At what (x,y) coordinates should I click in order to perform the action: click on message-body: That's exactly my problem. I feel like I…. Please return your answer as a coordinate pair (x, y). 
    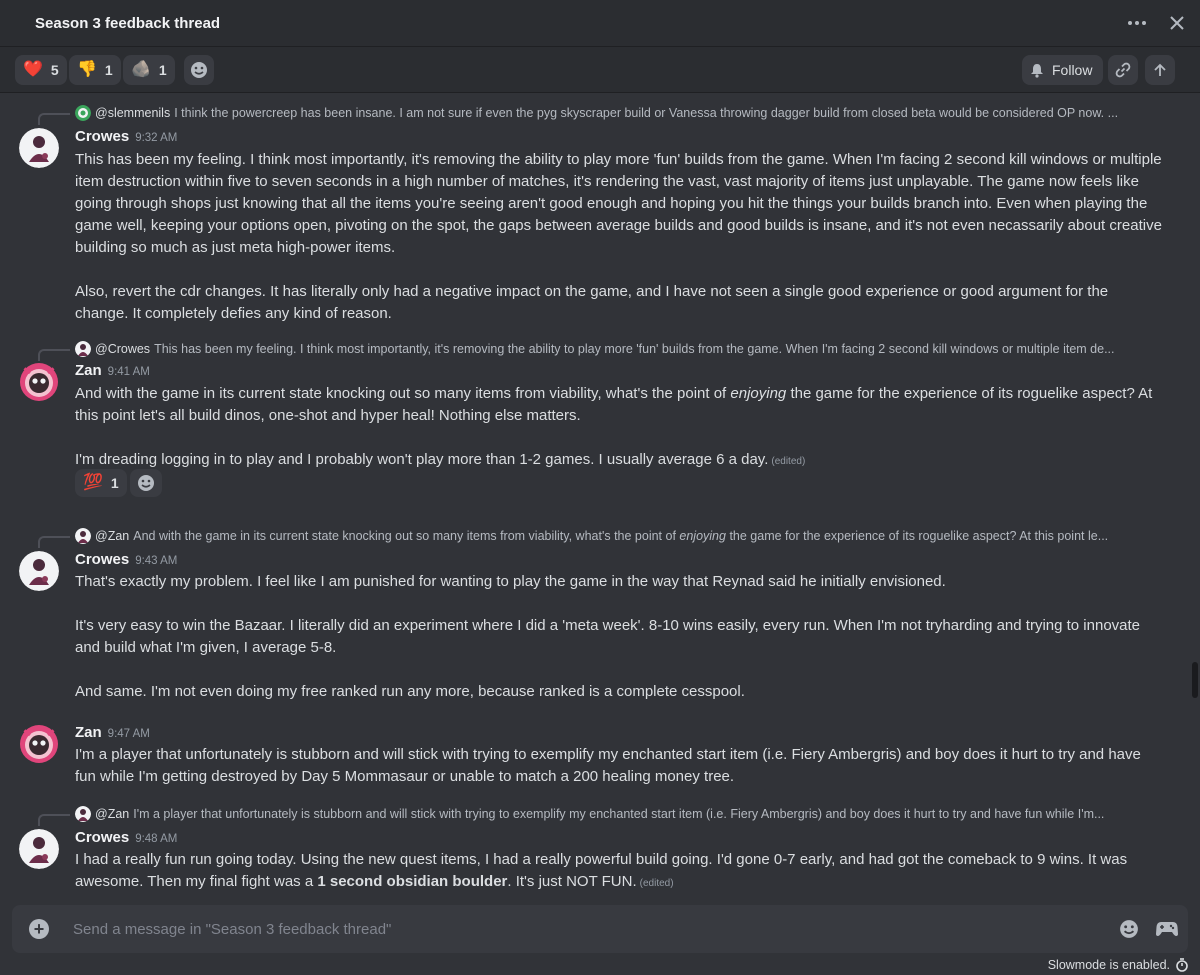
    Looking at the image, I should click on (620, 637).